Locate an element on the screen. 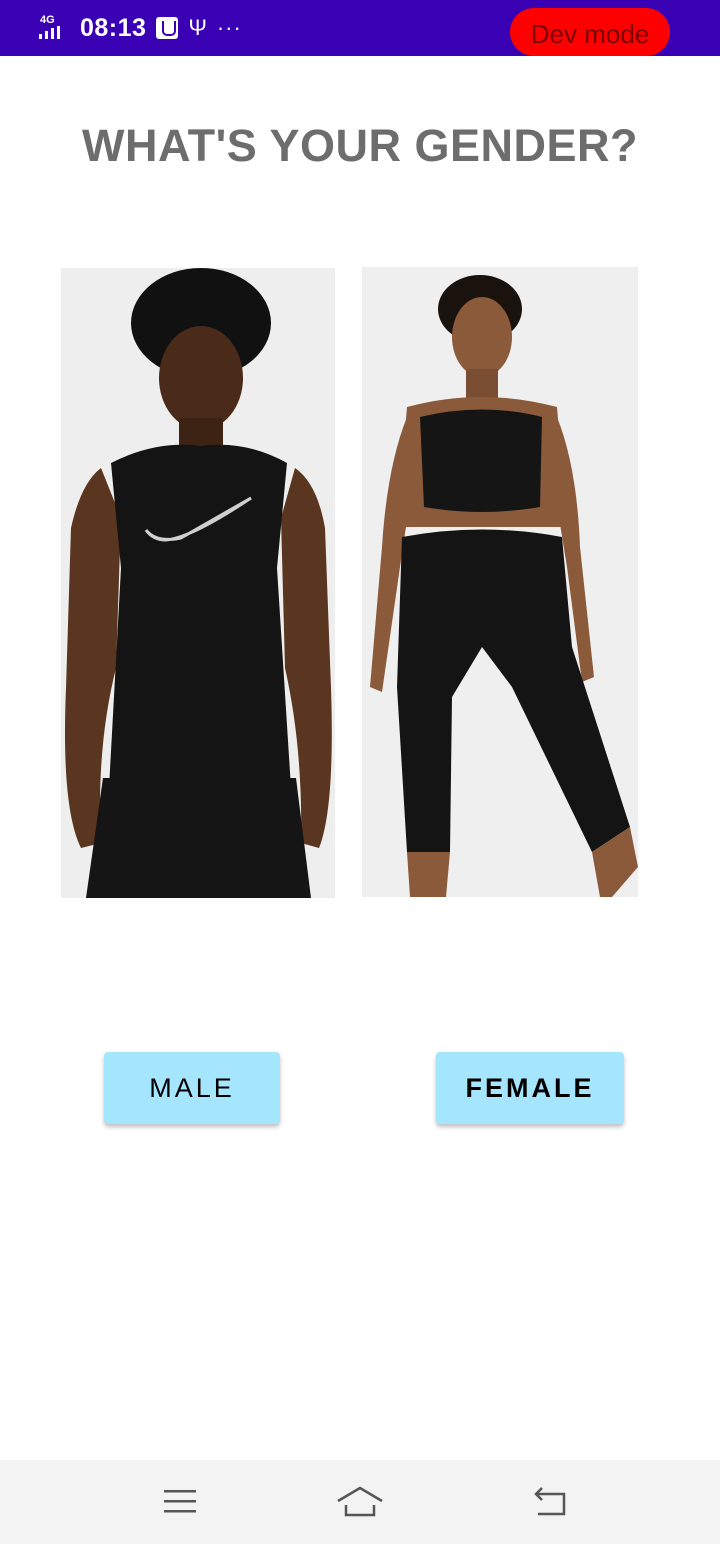 The height and width of the screenshot is (1544, 720). network-type: 4G is located at coordinates (47, 20).